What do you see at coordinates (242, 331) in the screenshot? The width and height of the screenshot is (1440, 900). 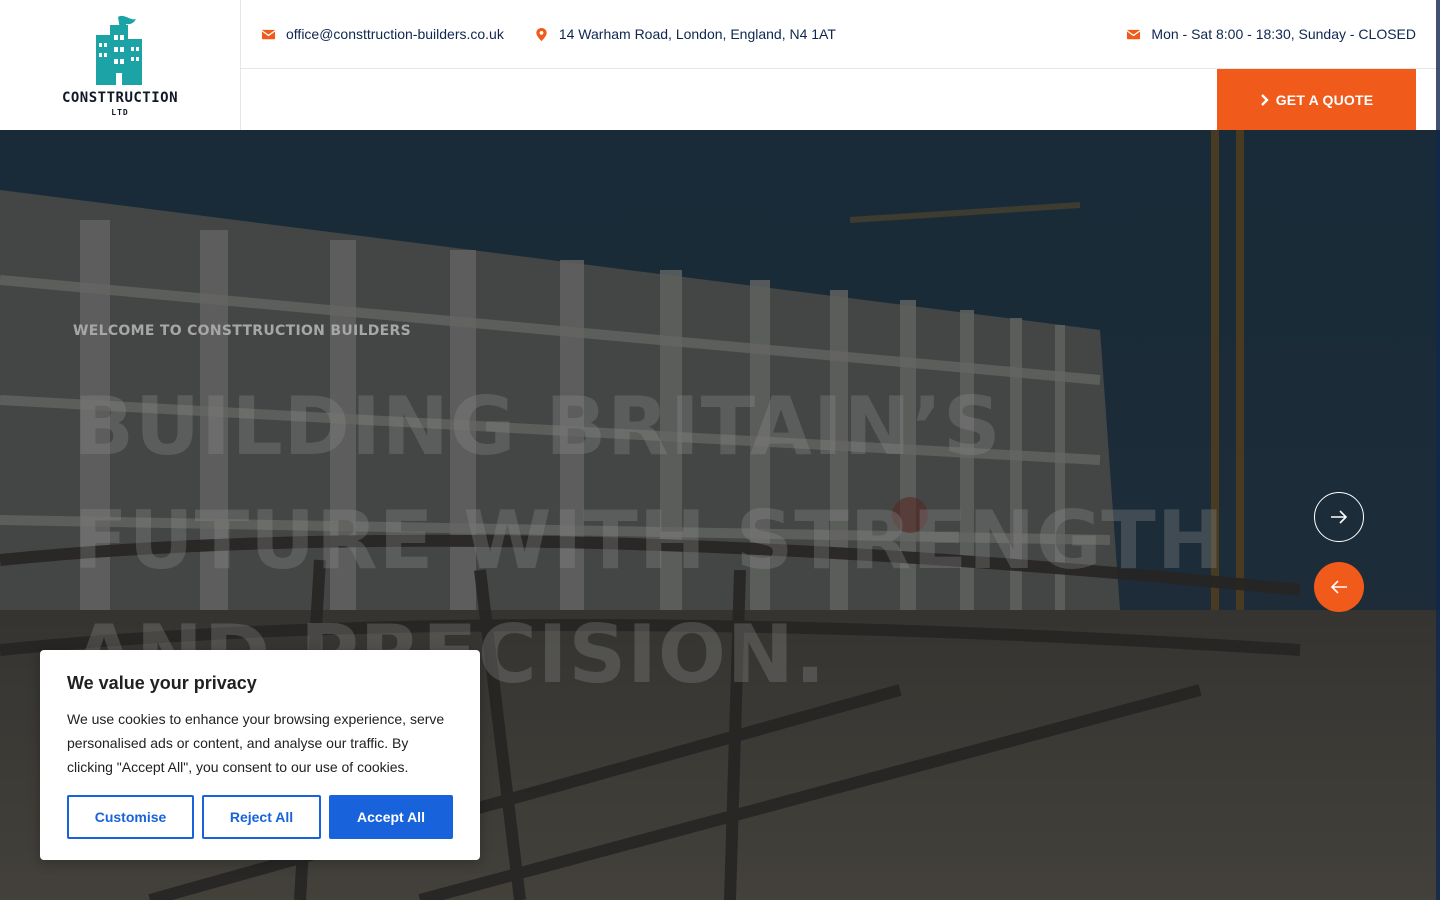 I see `hero-welcome: WELCOME TO CONSTTRUCTION BUILDERS` at bounding box center [242, 331].